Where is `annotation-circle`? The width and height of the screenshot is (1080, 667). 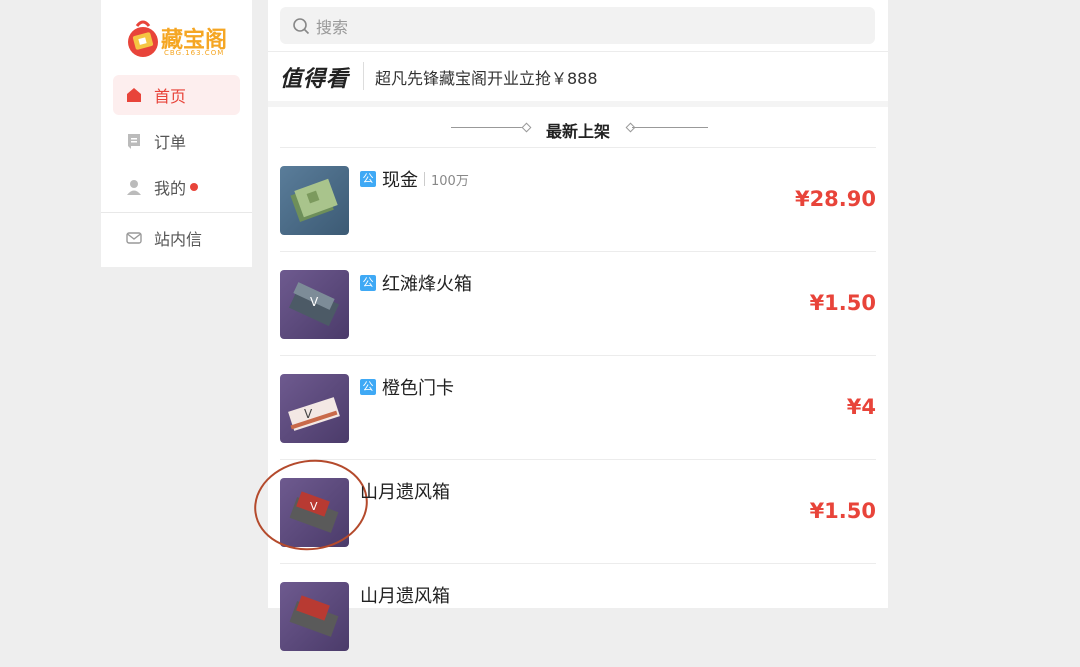 annotation-circle is located at coordinates (311, 505).